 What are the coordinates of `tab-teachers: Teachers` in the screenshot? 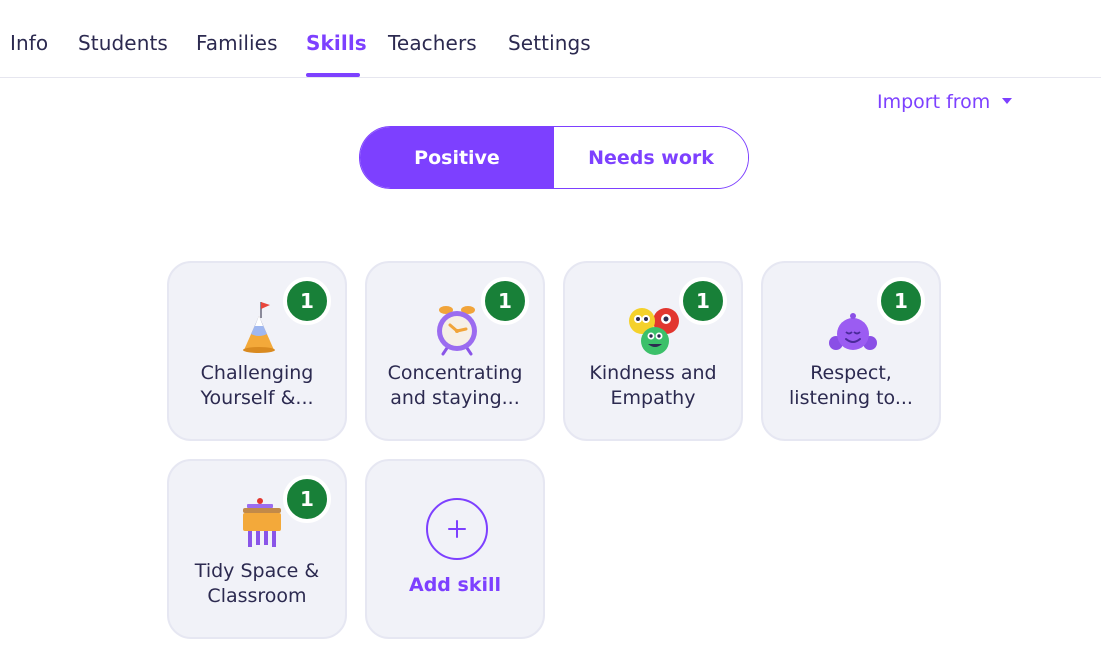 It's located at (432, 43).